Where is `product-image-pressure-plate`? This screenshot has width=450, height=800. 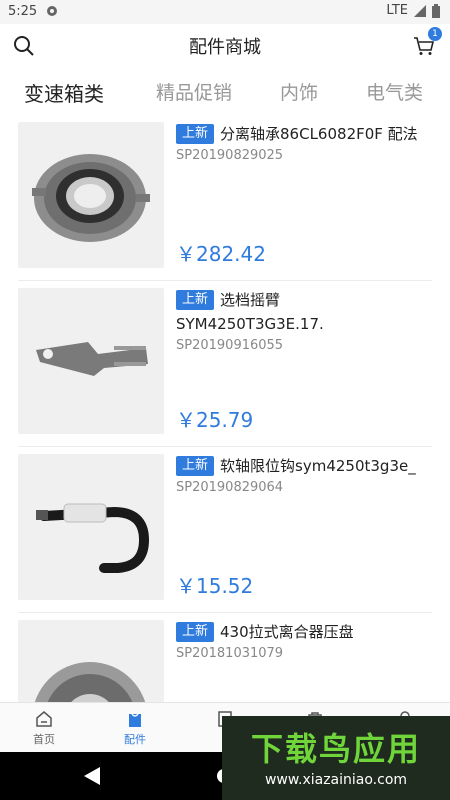
product-image-pressure-plate is located at coordinates (91, 661).